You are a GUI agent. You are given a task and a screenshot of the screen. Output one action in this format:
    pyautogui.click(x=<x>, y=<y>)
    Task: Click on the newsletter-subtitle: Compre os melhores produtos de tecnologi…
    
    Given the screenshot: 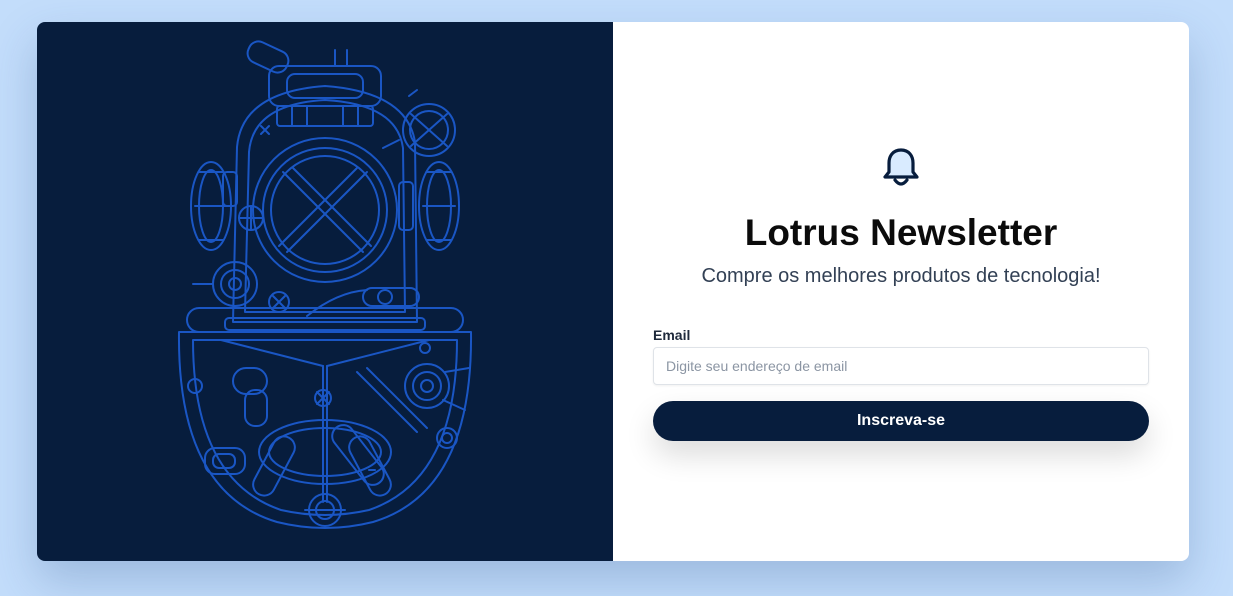 What is the action you would take?
    pyautogui.click(x=901, y=276)
    